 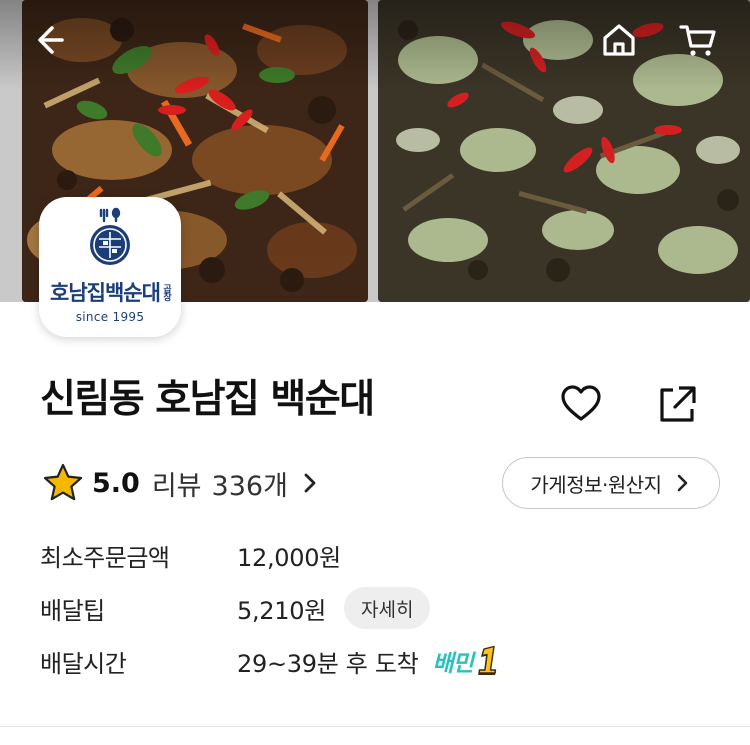 I want to click on home-button, so click(x=619, y=40).